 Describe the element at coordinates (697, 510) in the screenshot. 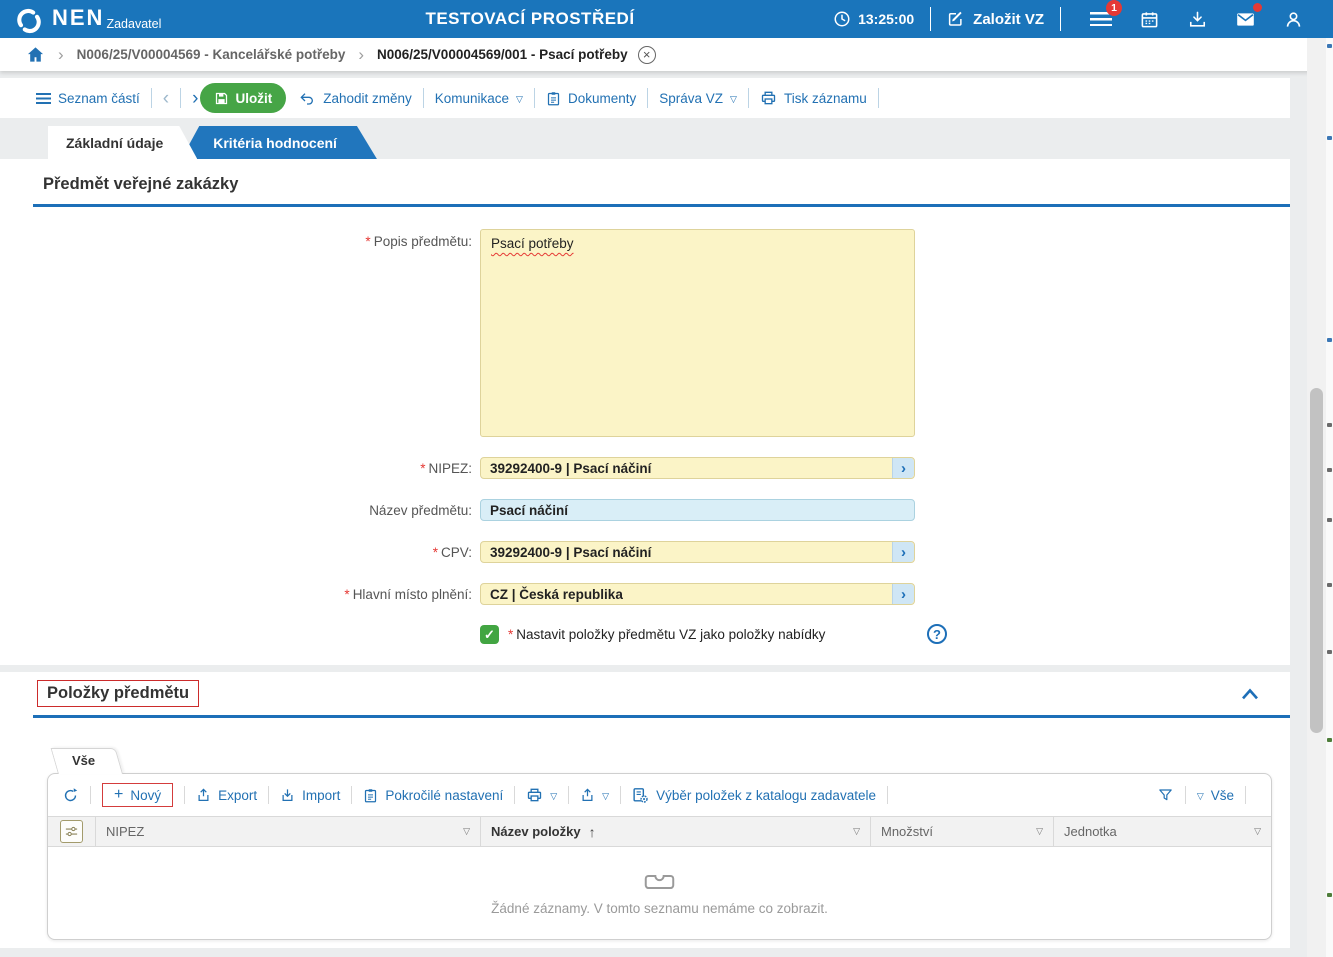

I see `nazev-field: Psací náčiní` at that location.